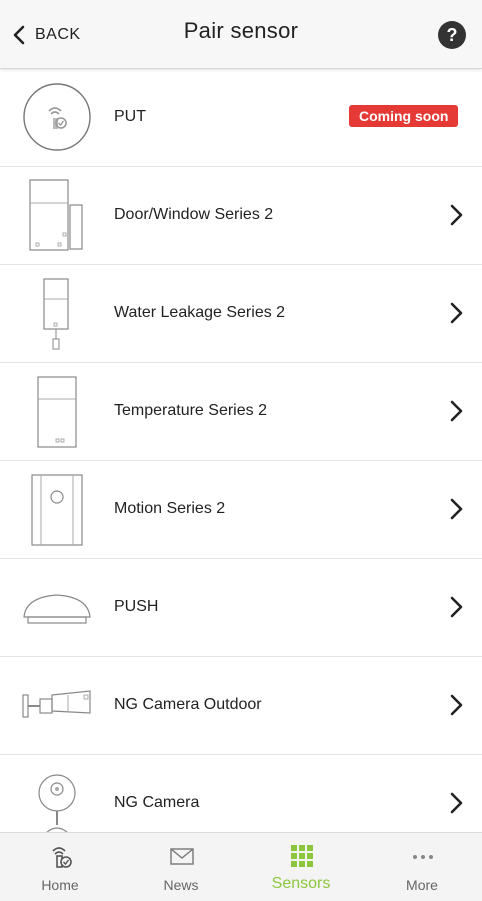 This screenshot has height=901, width=482. What do you see at coordinates (404, 116) in the screenshot?
I see `coming-soon-badge: Coming soon` at bounding box center [404, 116].